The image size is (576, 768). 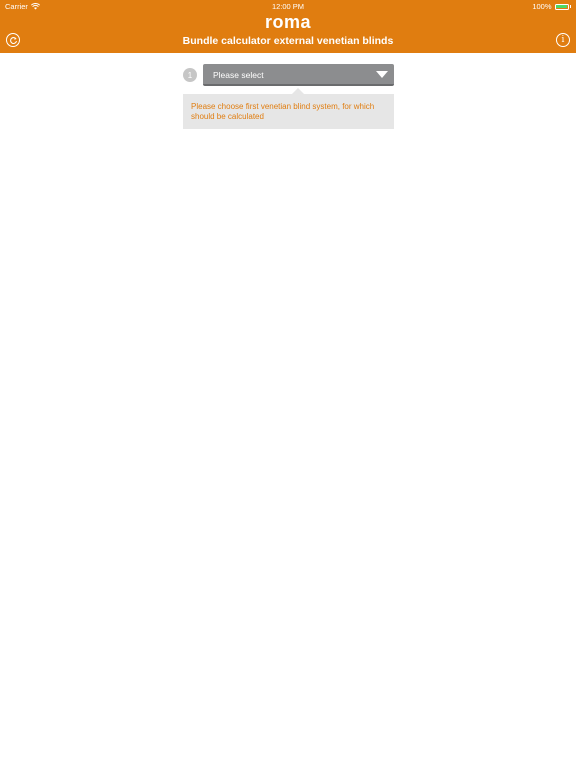 I want to click on chevron-down-icon, so click(x=382, y=74).